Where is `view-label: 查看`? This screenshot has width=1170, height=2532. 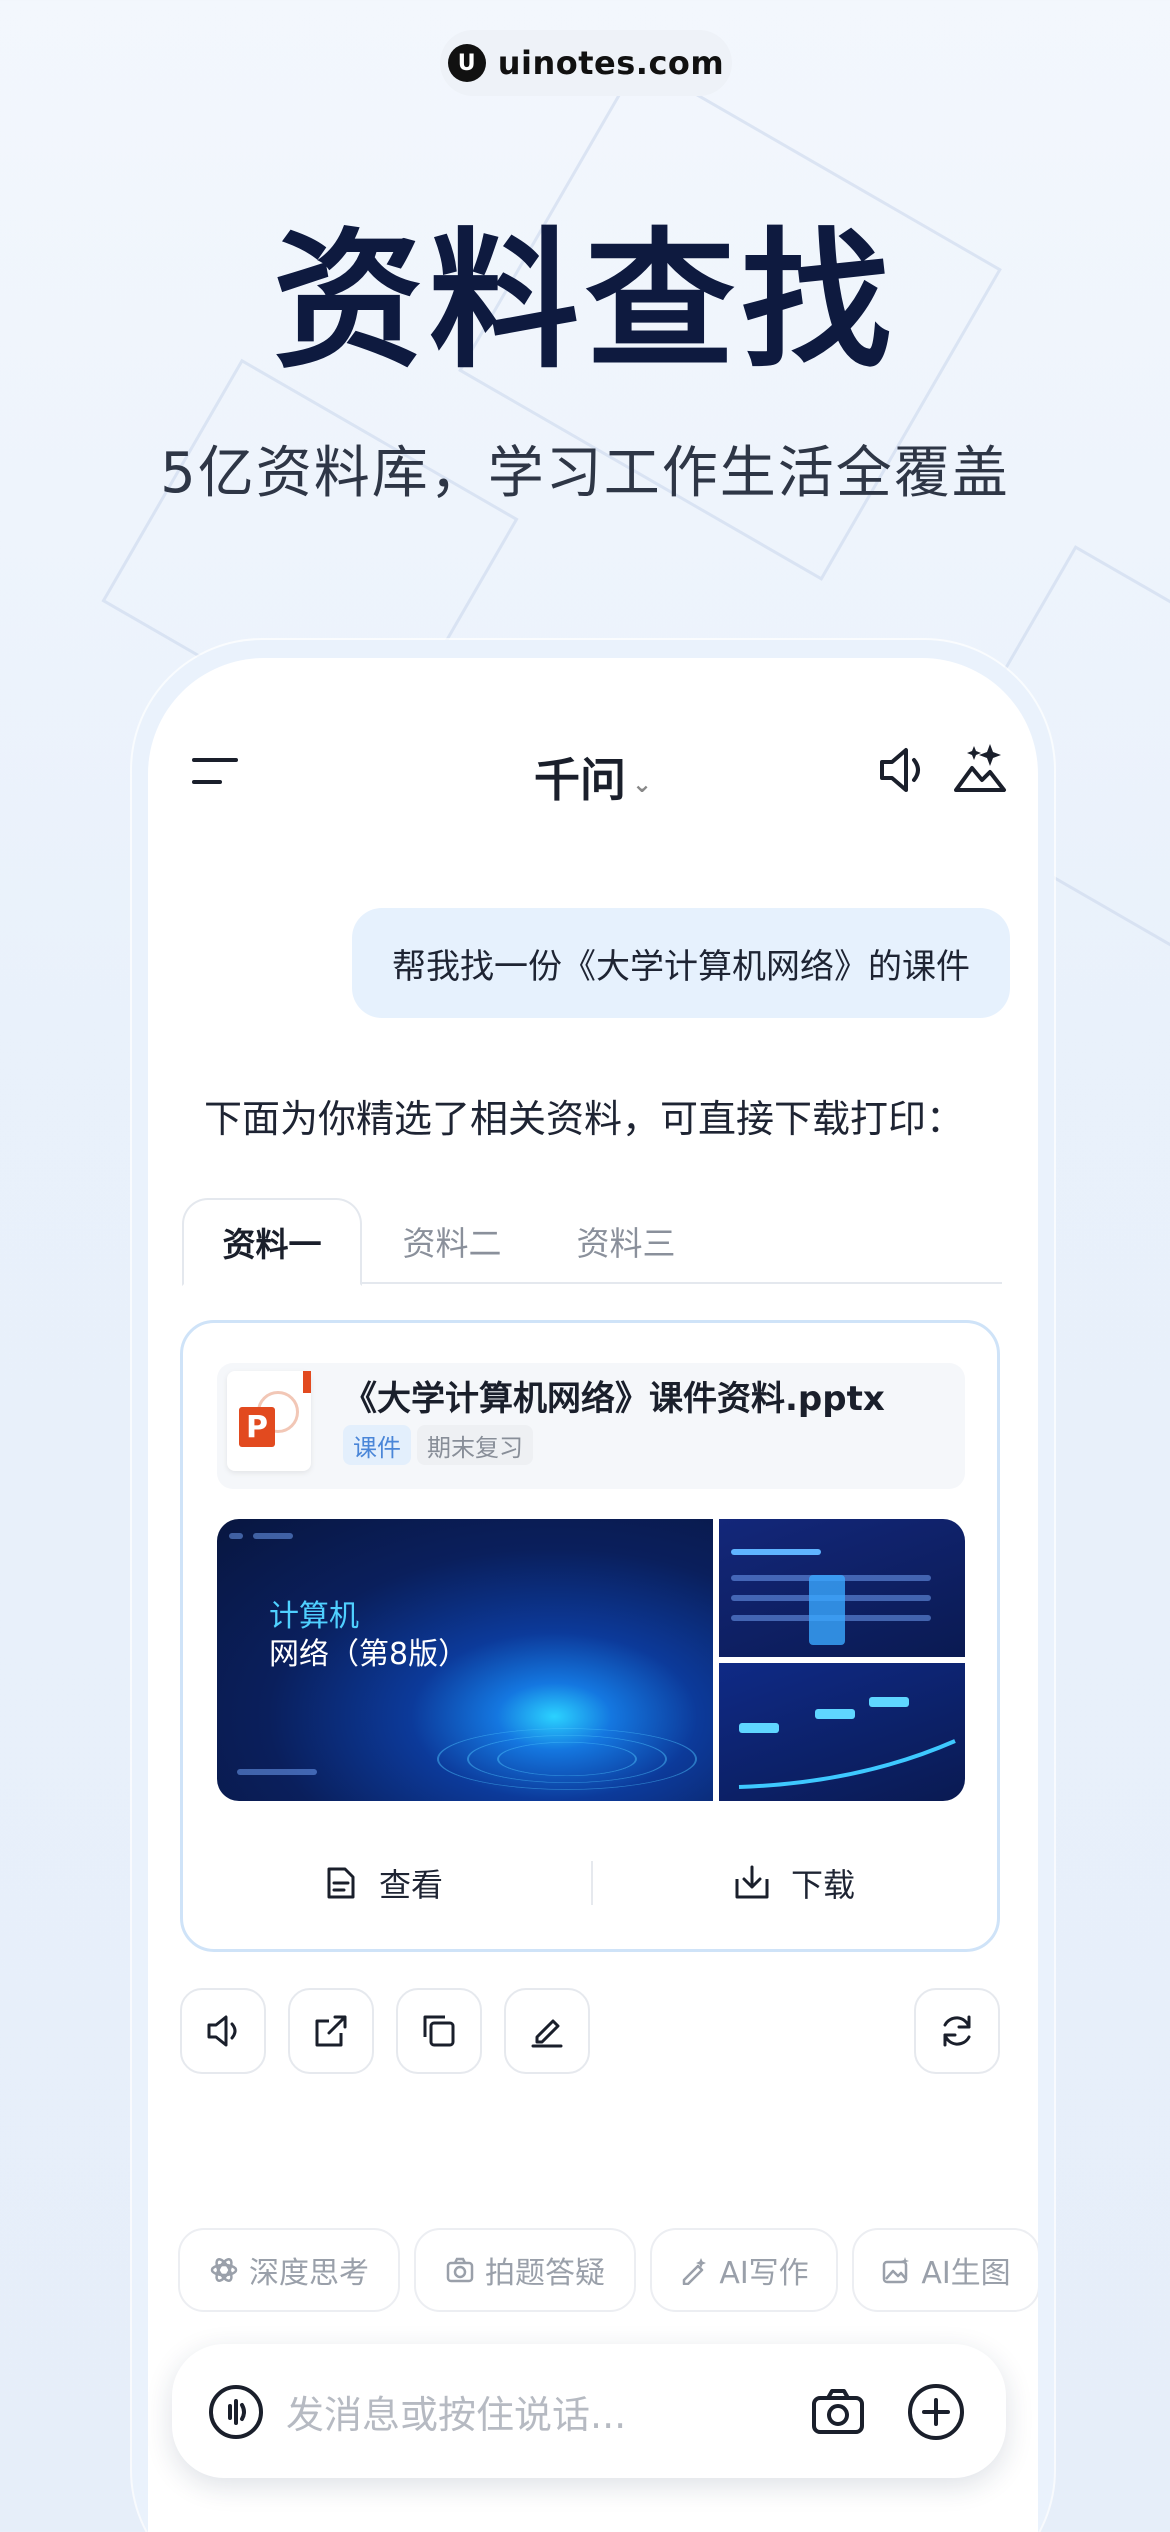 view-label: 查看 is located at coordinates (411, 1885).